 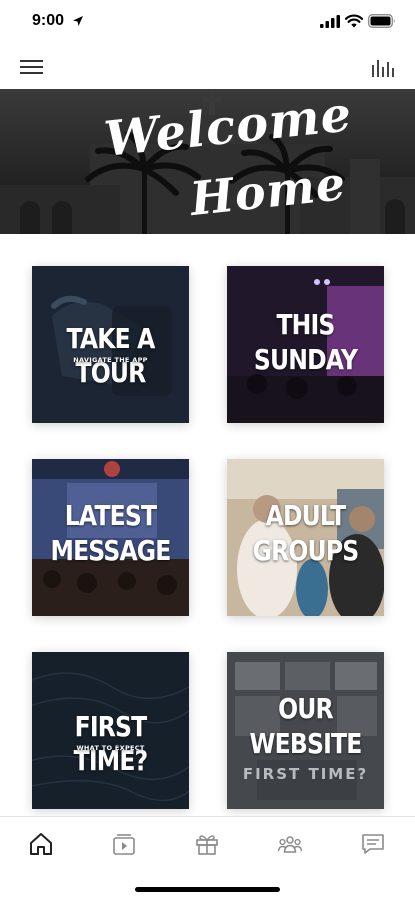 I want to click on tile-this-sunday-title-line1: THIS, so click(x=305, y=324).